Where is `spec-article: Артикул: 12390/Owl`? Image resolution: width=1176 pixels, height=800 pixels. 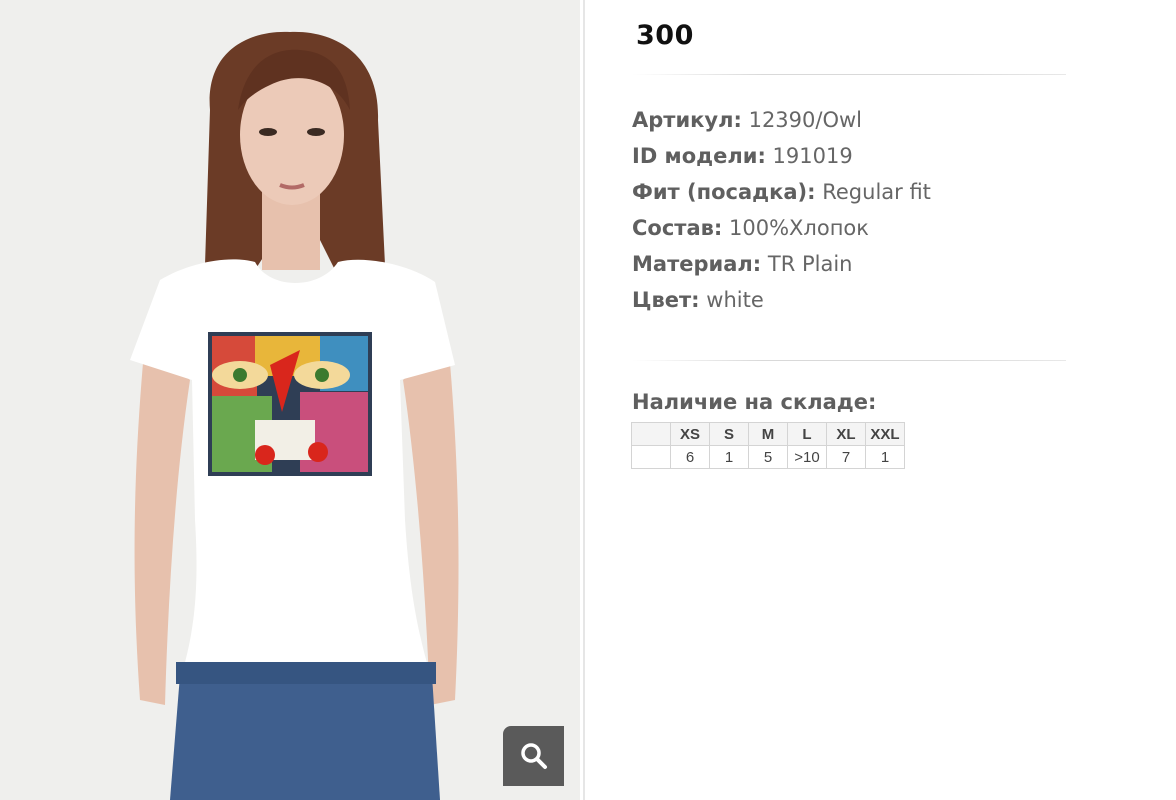
spec-article: Артикул: 12390/Owl is located at coordinates (781, 120).